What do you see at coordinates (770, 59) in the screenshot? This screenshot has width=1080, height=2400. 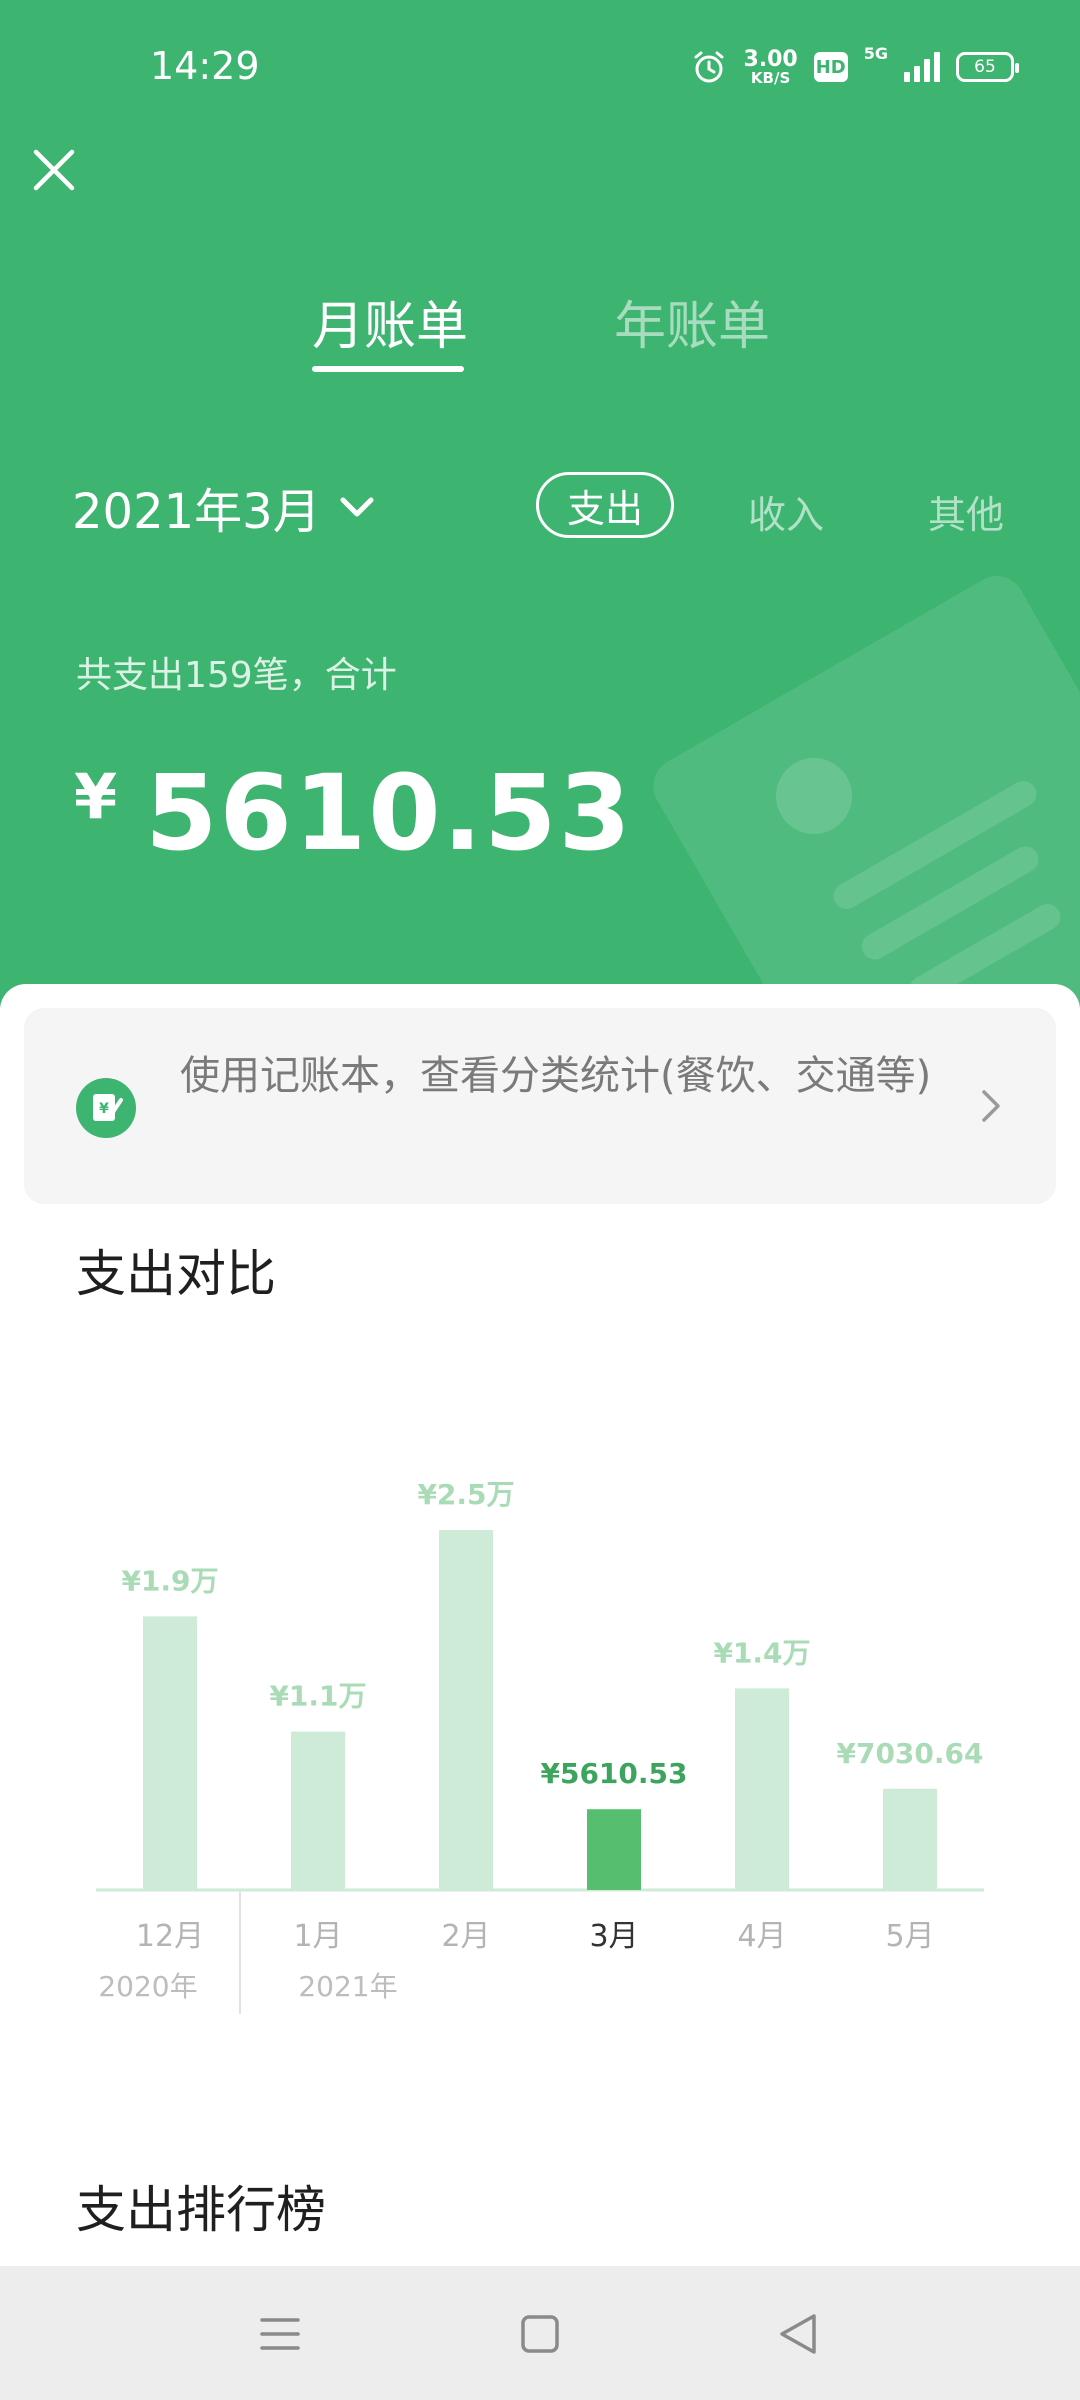 I see `network-speed-value: 3.00` at bounding box center [770, 59].